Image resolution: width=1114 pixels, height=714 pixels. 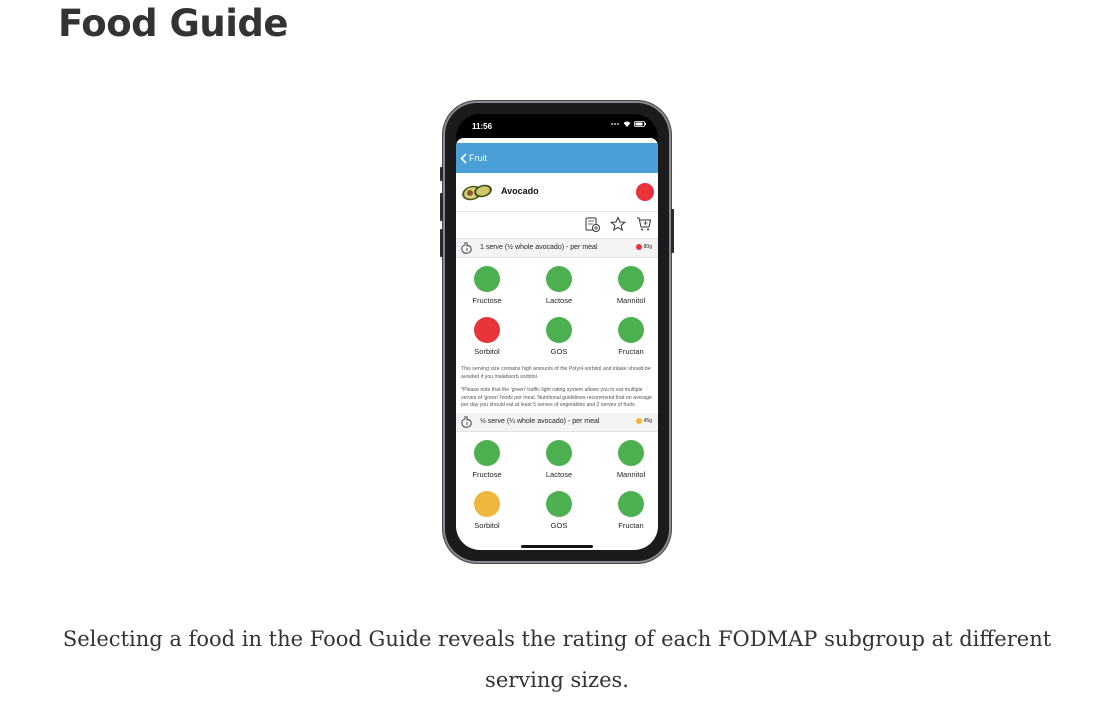 I want to click on signal-icon, so click(x=615, y=124).